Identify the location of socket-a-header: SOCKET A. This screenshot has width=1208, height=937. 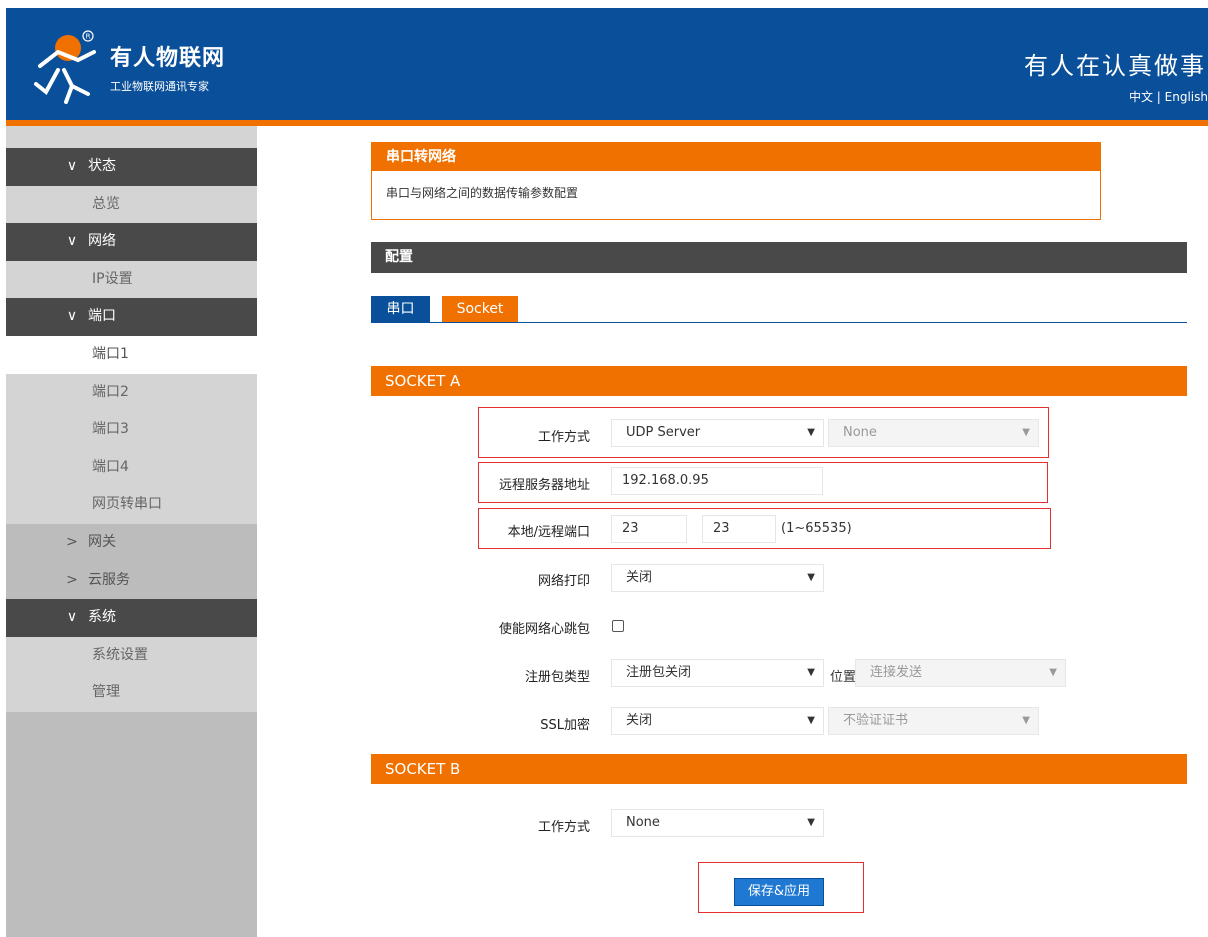
(779, 381).